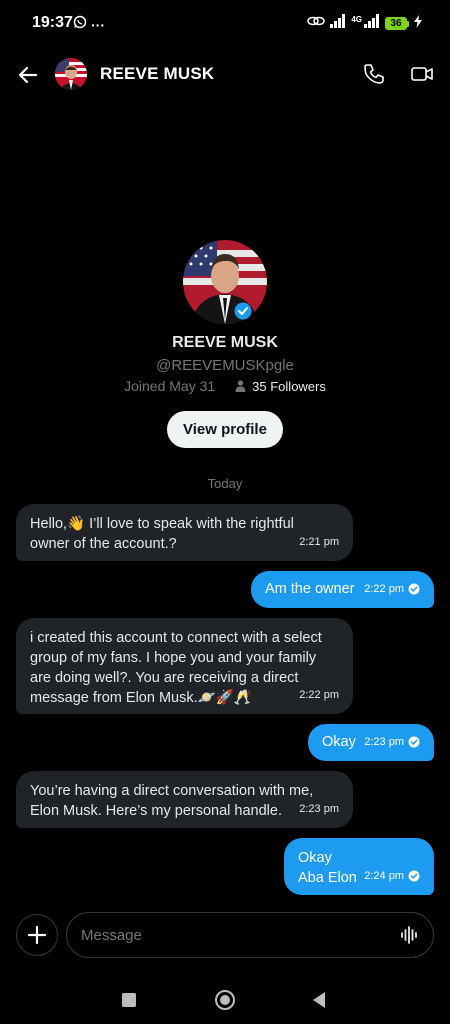  Describe the element at coordinates (289, 386) in the screenshot. I see `followers-count: 35 Followers` at that location.